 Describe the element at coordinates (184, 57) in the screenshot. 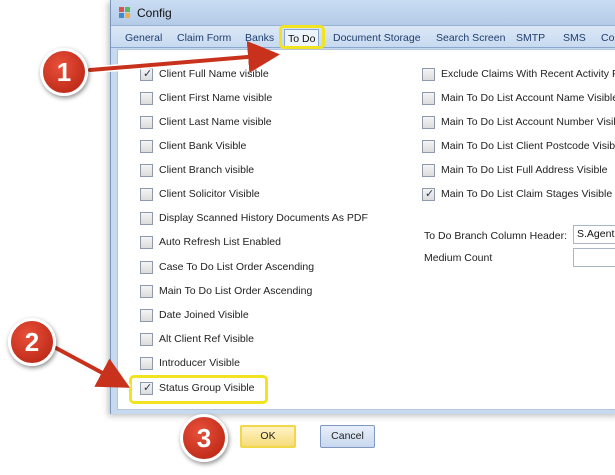

I see `arrow-one` at that location.